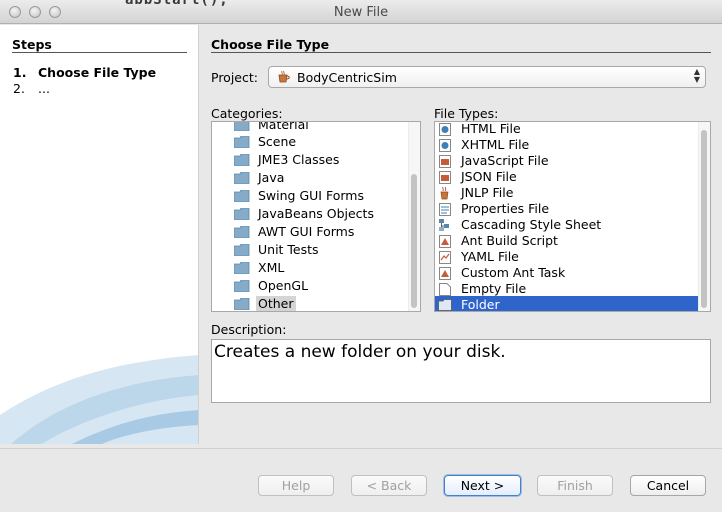 This screenshot has height=512, width=722. Describe the element at coordinates (19, 88) in the screenshot. I see `step-number: 2.` at that location.